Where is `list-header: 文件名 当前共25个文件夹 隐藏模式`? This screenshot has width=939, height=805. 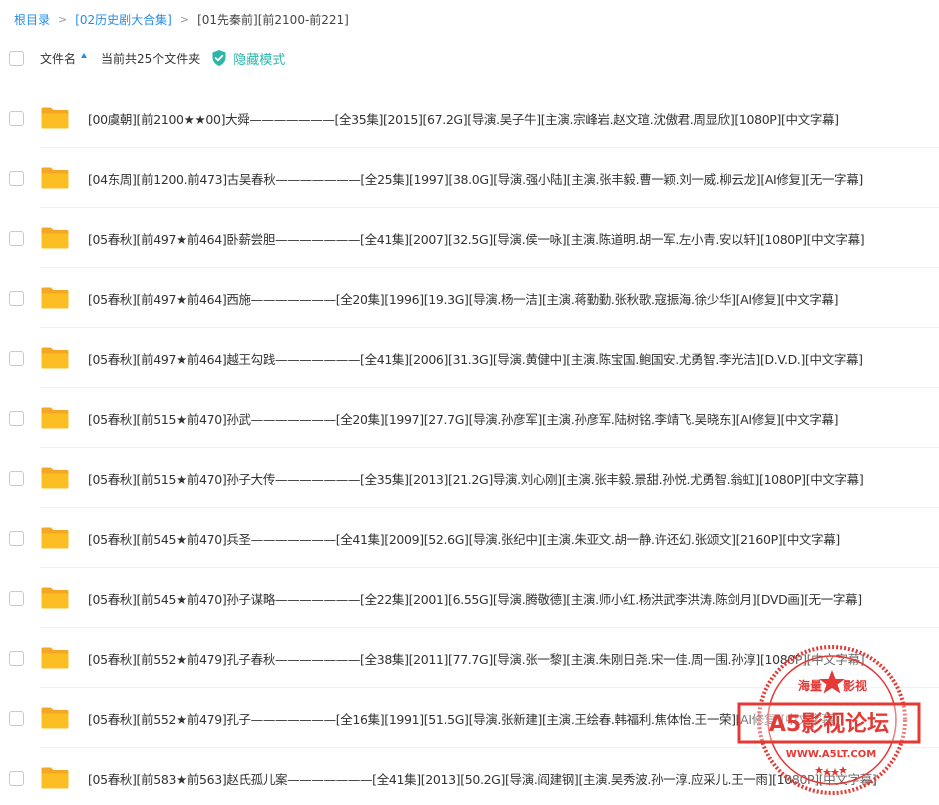 list-header: 文件名 当前共25个文件夹 隐藏模式 is located at coordinates (469, 58).